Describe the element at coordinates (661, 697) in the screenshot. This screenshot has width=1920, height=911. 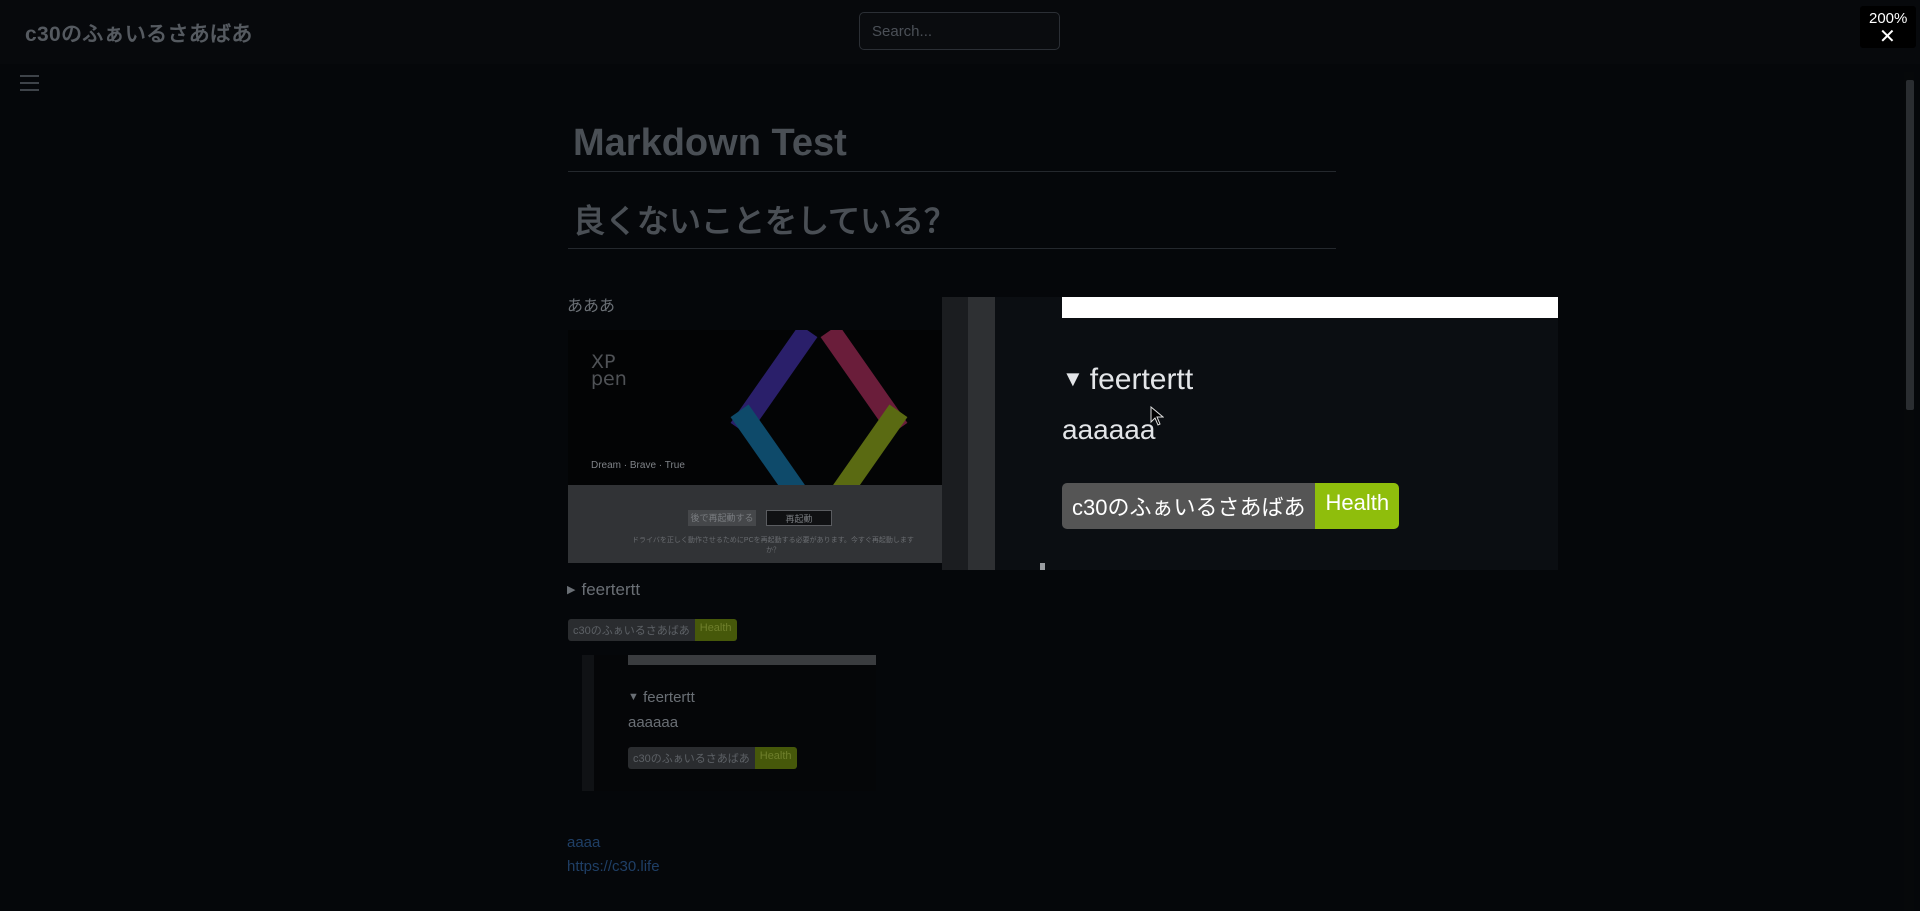
I see `nested-summary: ▼ feertertt` at that location.